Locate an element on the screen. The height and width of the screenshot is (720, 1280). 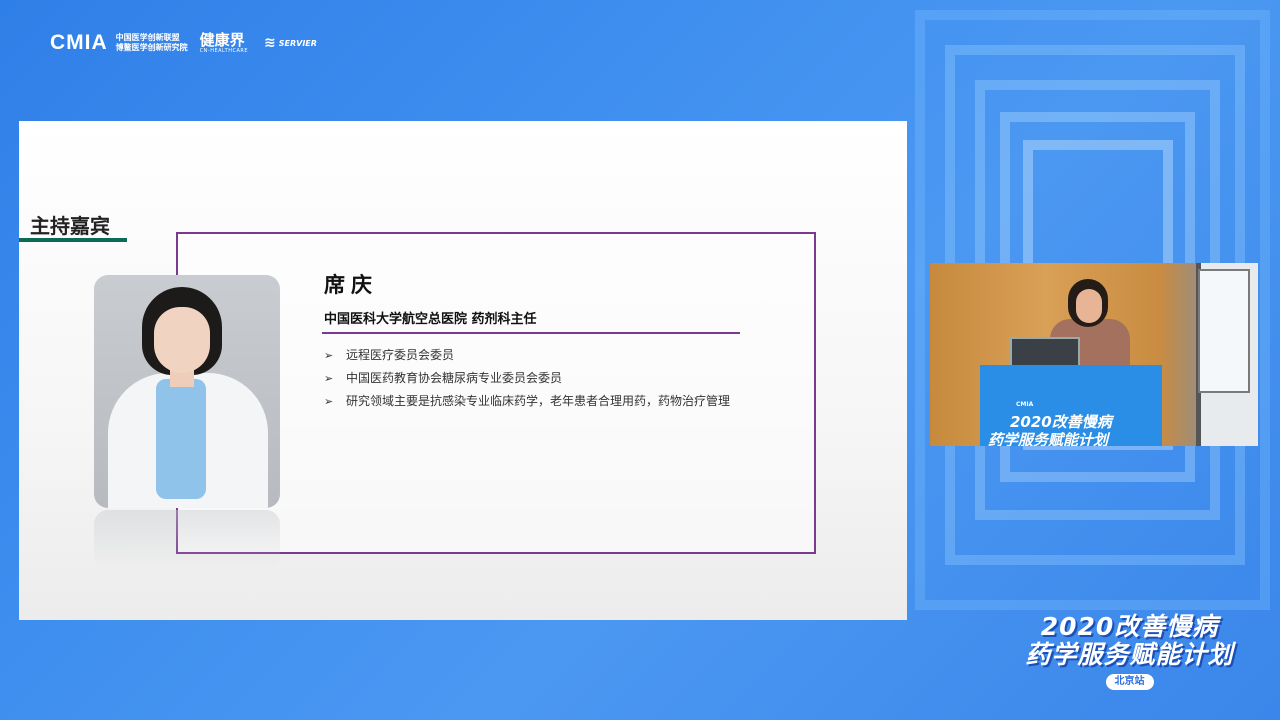
cmia-subtitle-line2: 博鳌医学创新研究院 is located at coordinates (151, 47).